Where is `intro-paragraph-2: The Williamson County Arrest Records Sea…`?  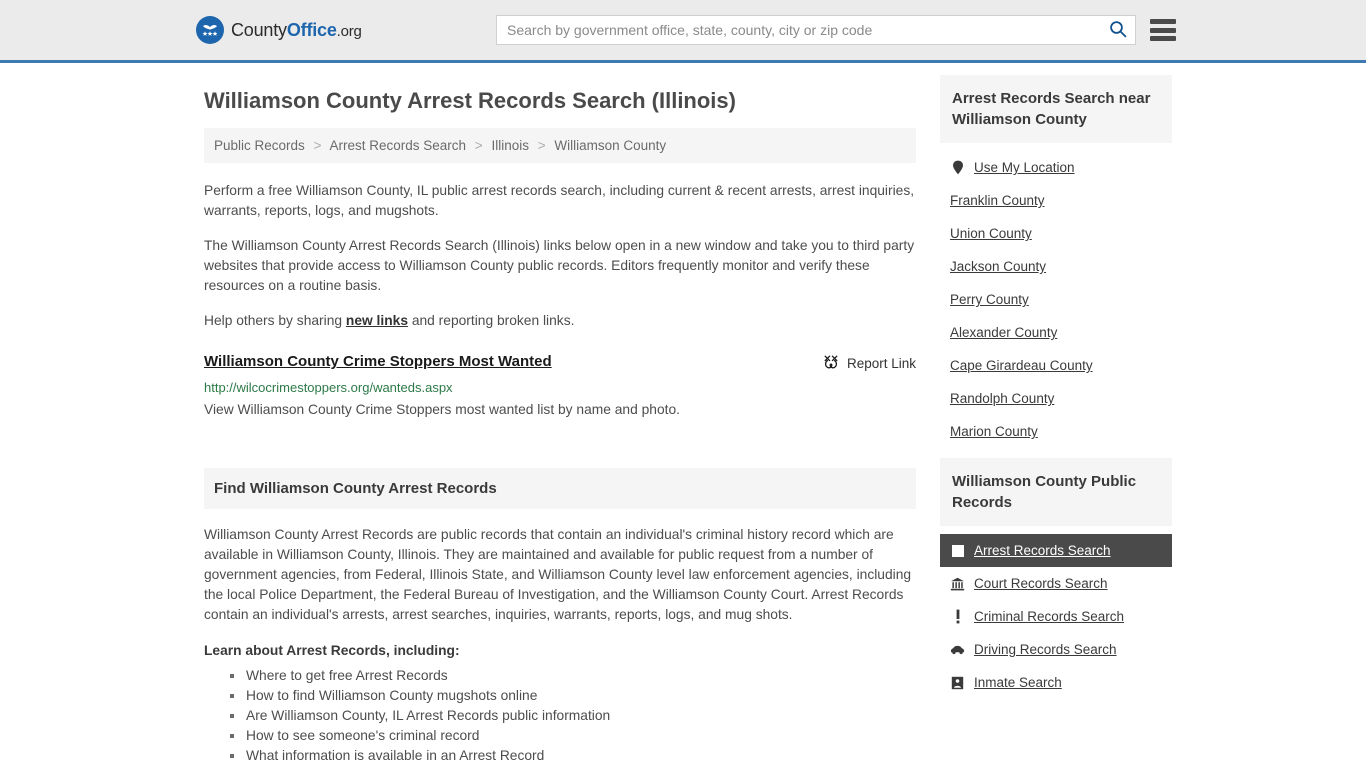 intro-paragraph-2: The Williamson County Arrest Records Sea… is located at coordinates (559, 265).